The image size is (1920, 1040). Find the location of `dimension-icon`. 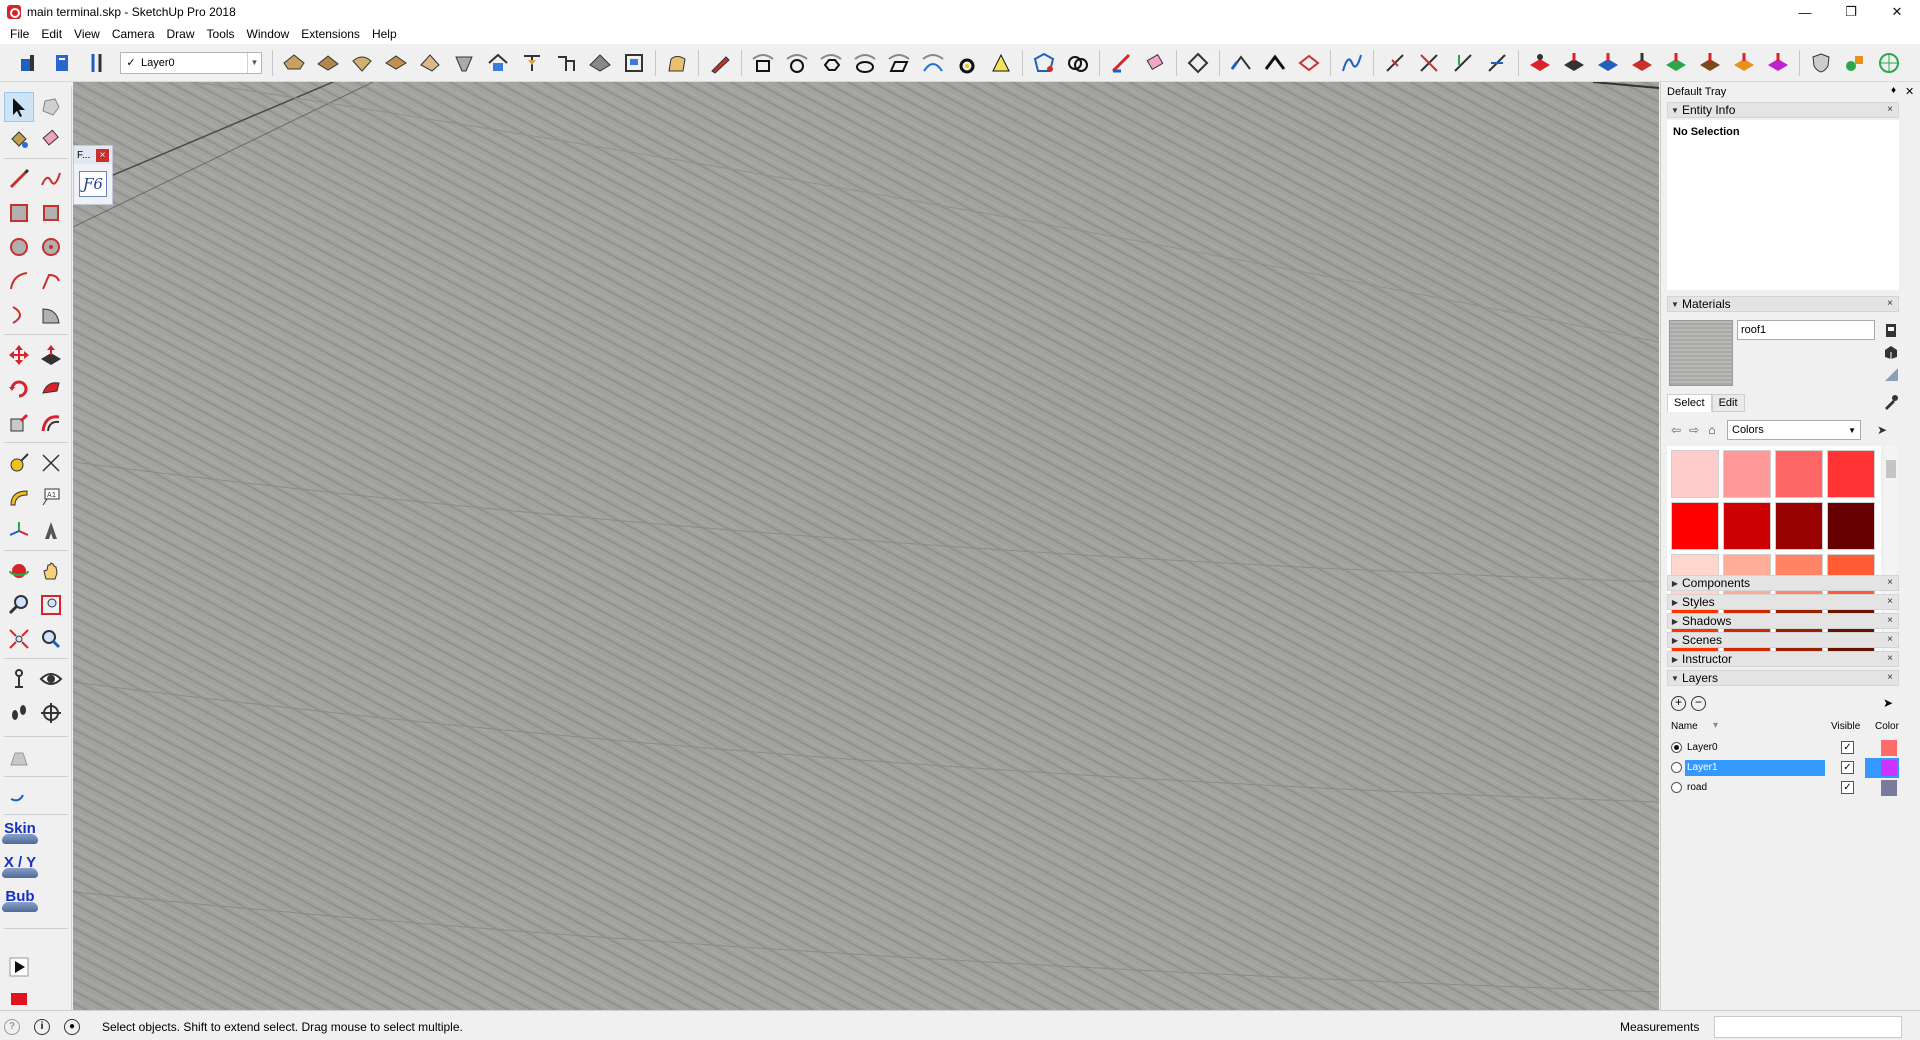

dimension-icon is located at coordinates (51, 463).